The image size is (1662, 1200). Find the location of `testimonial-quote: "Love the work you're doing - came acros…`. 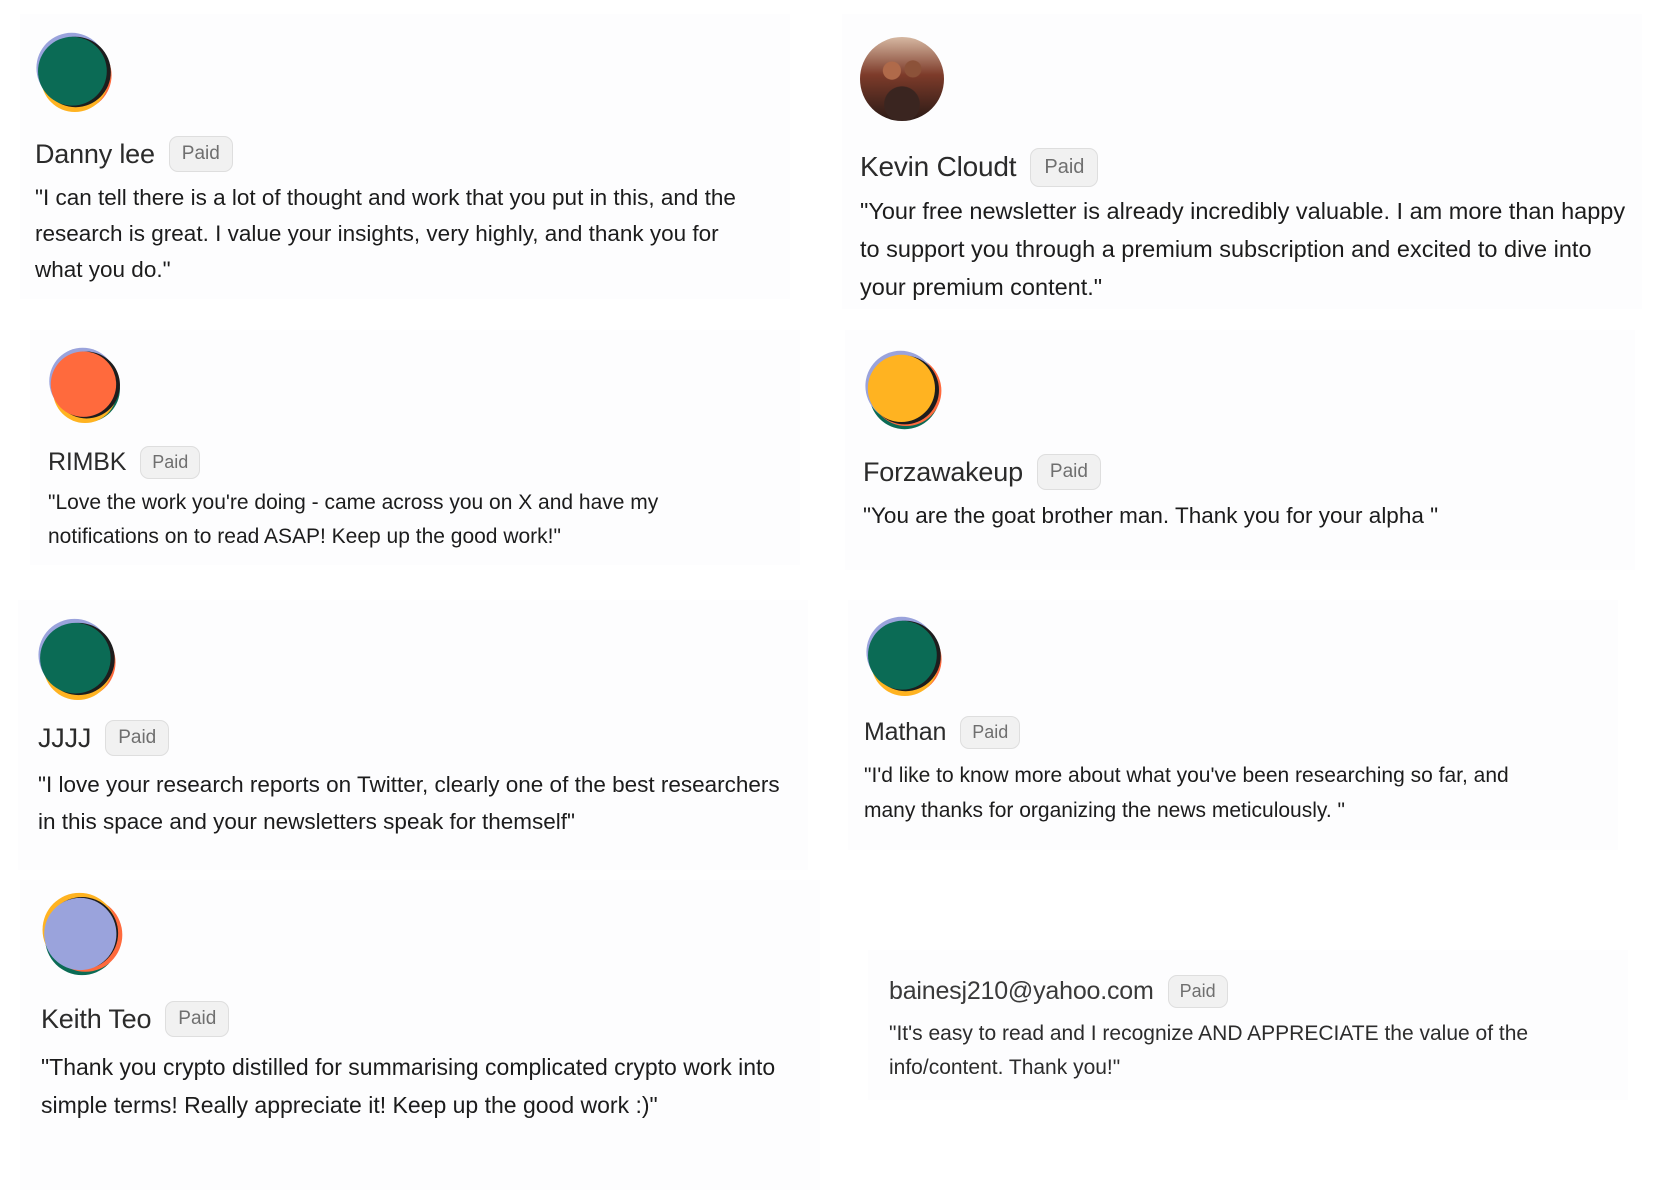

testimonial-quote: "Love the work you're doing - came acros… is located at coordinates (353, 519).